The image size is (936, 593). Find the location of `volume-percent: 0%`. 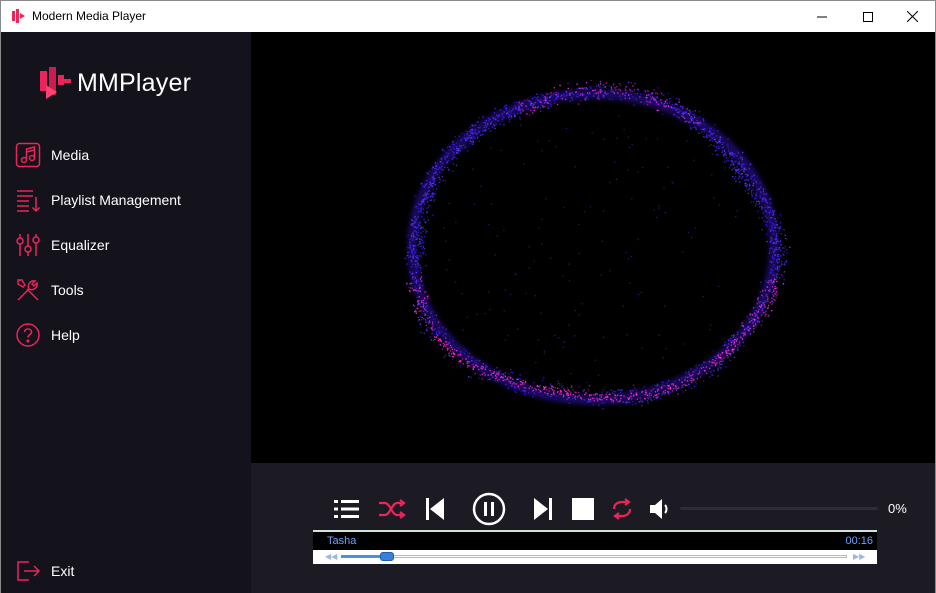

volume-percent: 0% is located at coordinates (897, 508).